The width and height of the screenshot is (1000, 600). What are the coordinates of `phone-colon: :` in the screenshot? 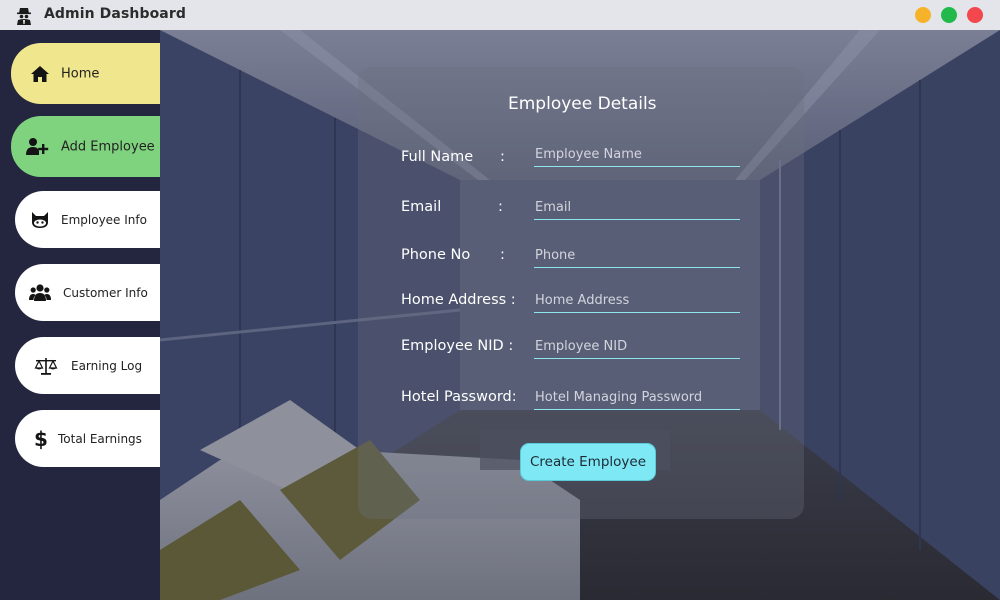 It's located at (502, 255).